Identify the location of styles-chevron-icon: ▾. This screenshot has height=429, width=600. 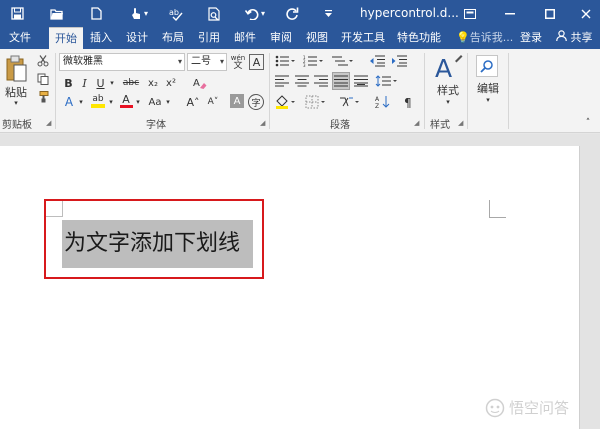
(448, 102).